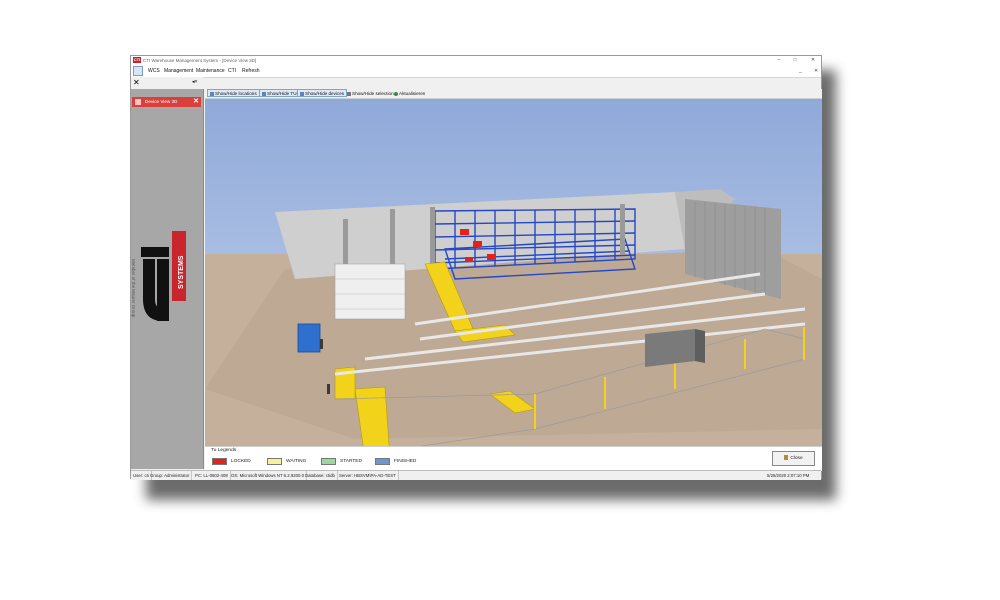 This screenshot has height=600, width=1000. Describe the element at coordinates (382, 461) in the screenshot. I see `legend-swatch-finished` at that location.